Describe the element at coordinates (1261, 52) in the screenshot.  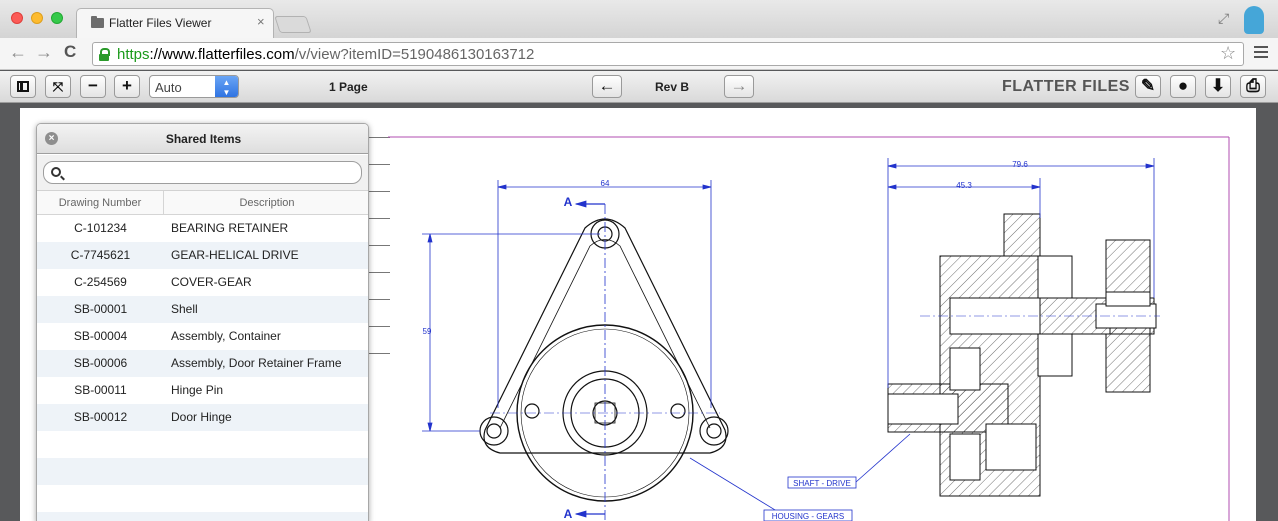
I see `browser-menu-icon` at that location.